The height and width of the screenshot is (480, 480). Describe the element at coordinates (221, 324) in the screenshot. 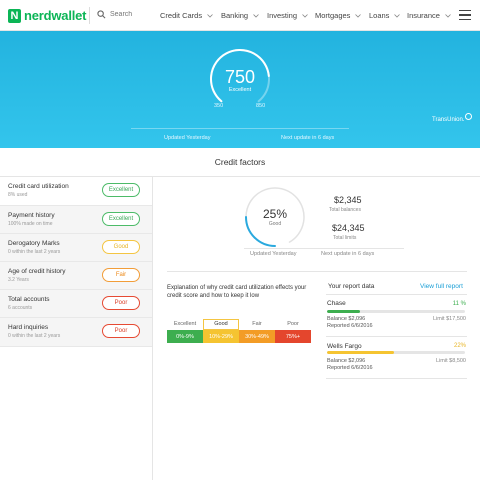

I see `scale-label-good: Good` at that location.